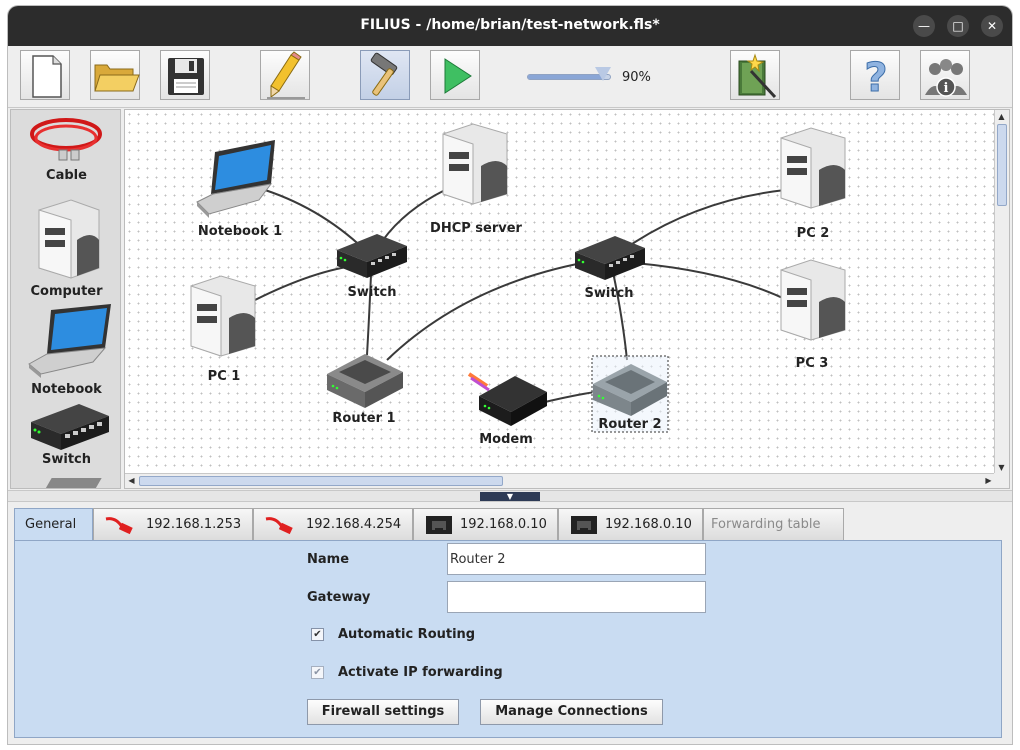 The image size is (1020, 750). I want to click on hammer-icon, so click(384, 74).